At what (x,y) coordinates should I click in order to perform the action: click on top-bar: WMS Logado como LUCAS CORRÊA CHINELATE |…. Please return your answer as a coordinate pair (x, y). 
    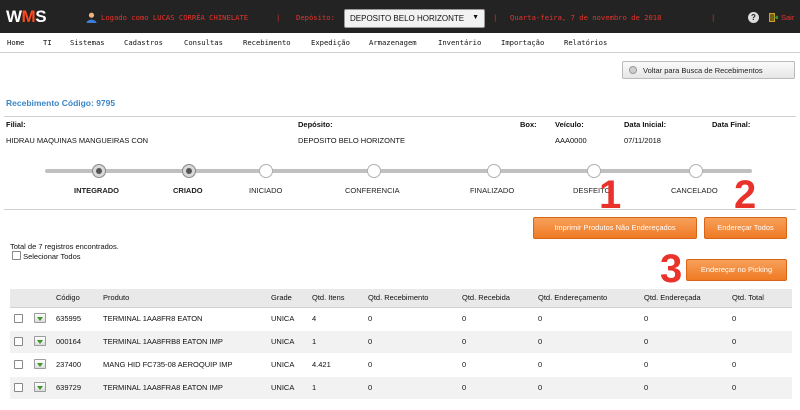
    Looking at the image, I should click on (400, 16).